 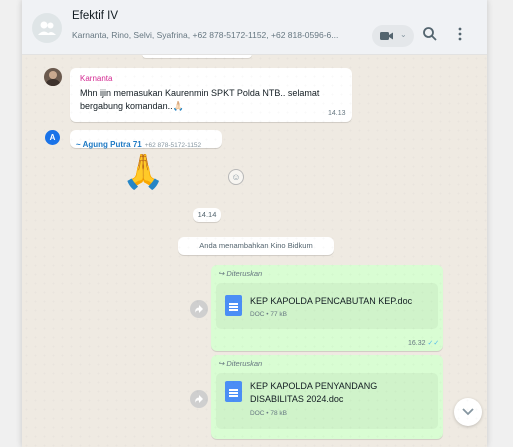 I want to click on document-meta: DOC • 77 kB, so click(x=268, y=314).